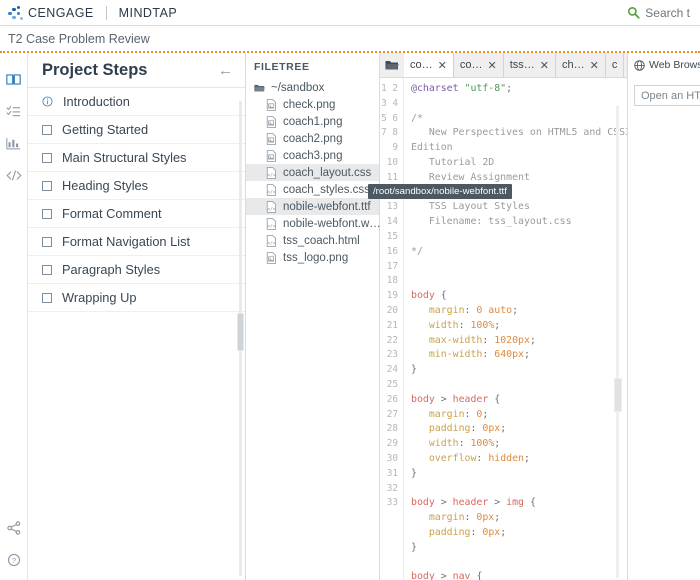 This screenshot has width=700, height=580. What do you see at coordinates (667, 95) in the screenshot?
I see `open-html-button: Open an HTM` at bounding box center [667, 95].